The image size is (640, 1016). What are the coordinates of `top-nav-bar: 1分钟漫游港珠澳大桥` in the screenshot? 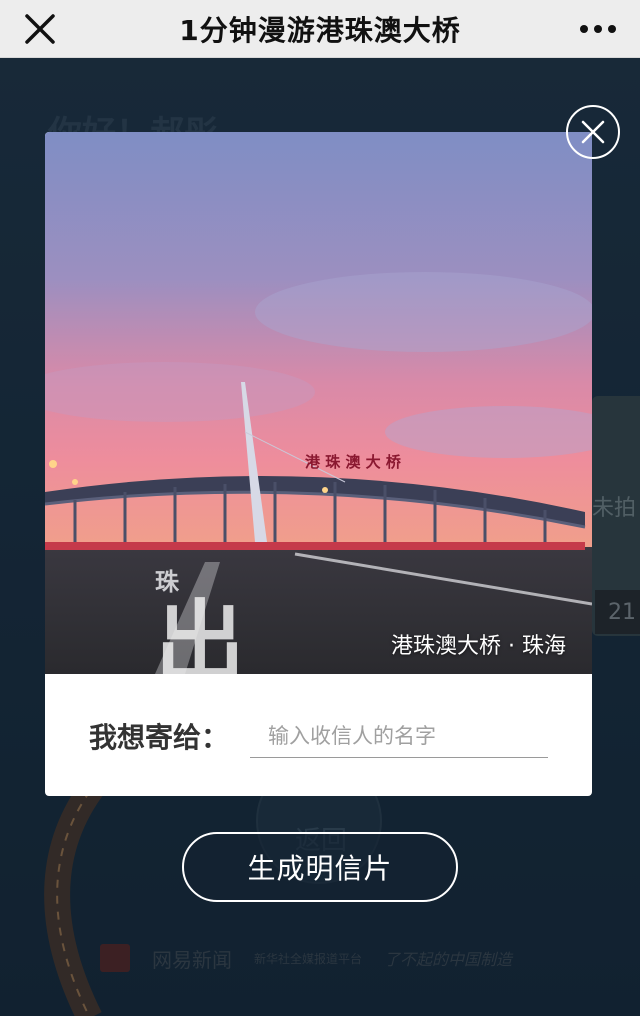 It's located at (320, 29).